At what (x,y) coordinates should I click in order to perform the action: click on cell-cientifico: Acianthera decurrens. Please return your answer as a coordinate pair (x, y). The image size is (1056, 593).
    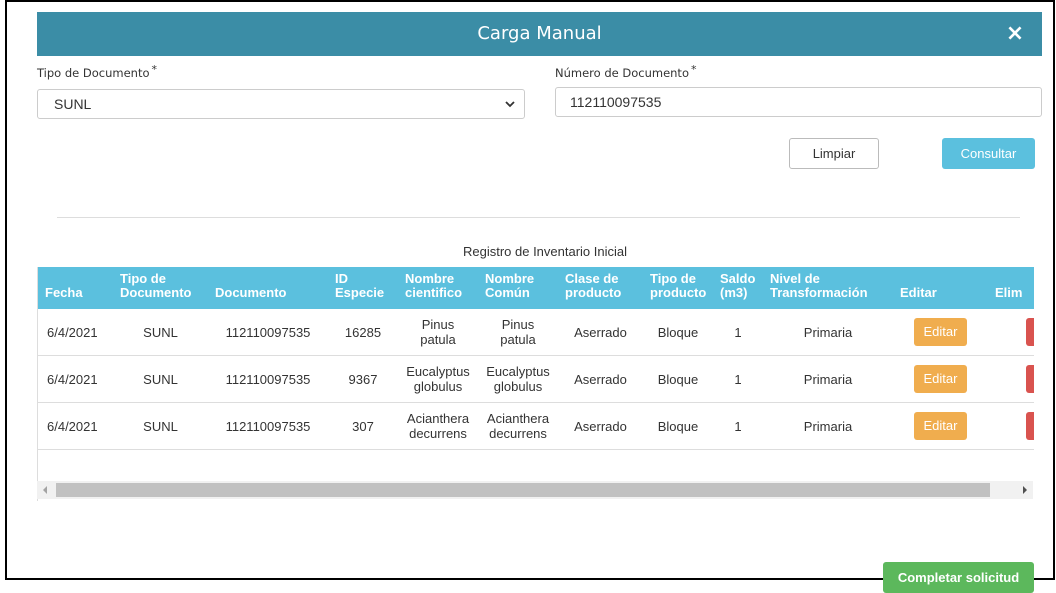
    Looking at the image, I should click on (438, 426).